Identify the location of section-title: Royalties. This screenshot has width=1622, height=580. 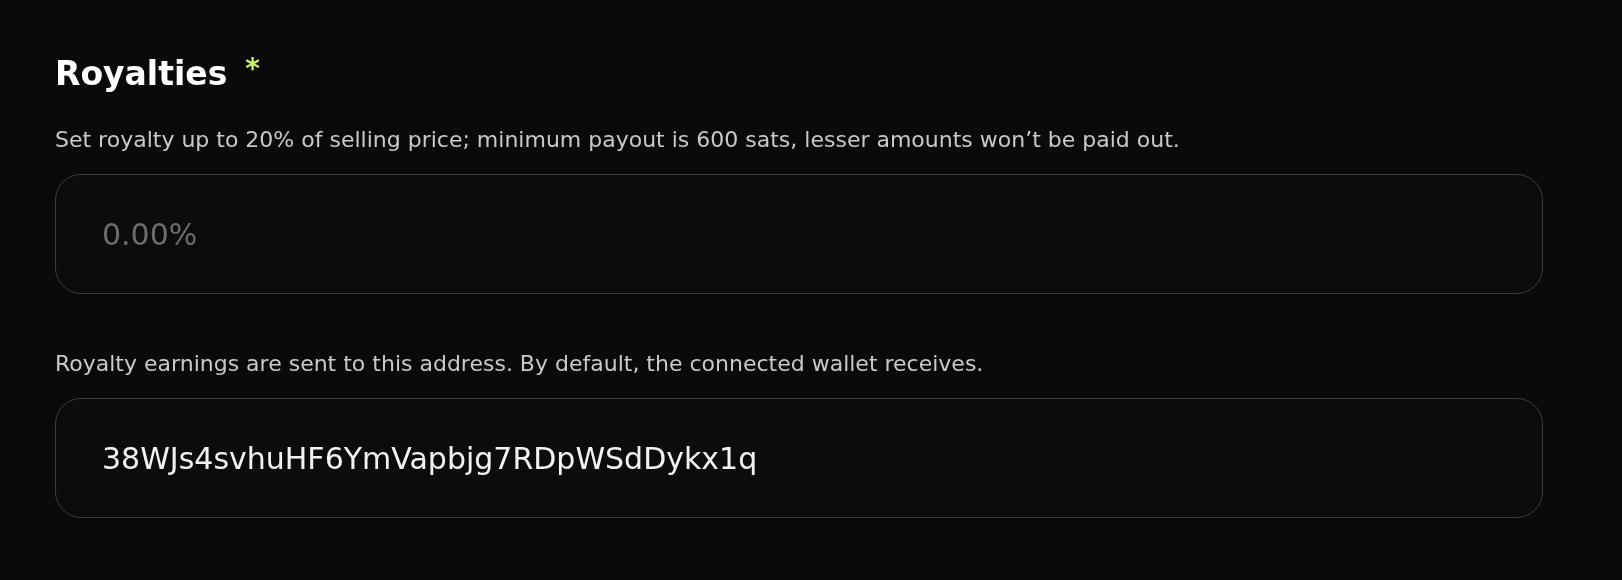
(141, 74).